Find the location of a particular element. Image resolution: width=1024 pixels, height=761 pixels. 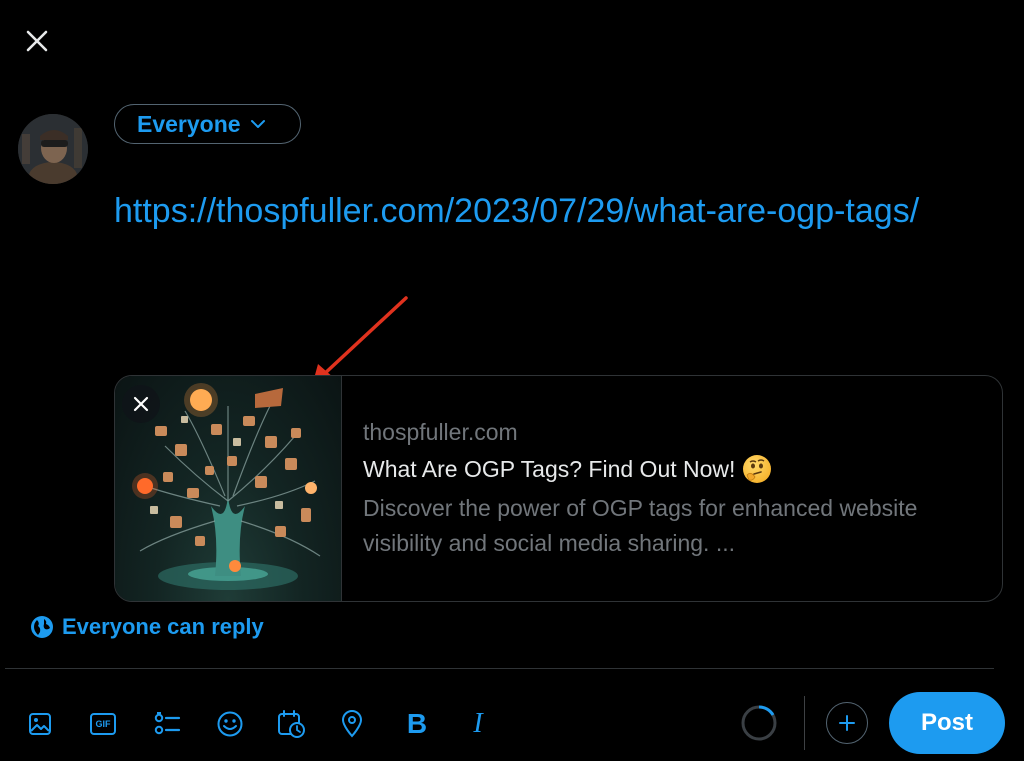

image-icon is located at coordinates (40, 724).